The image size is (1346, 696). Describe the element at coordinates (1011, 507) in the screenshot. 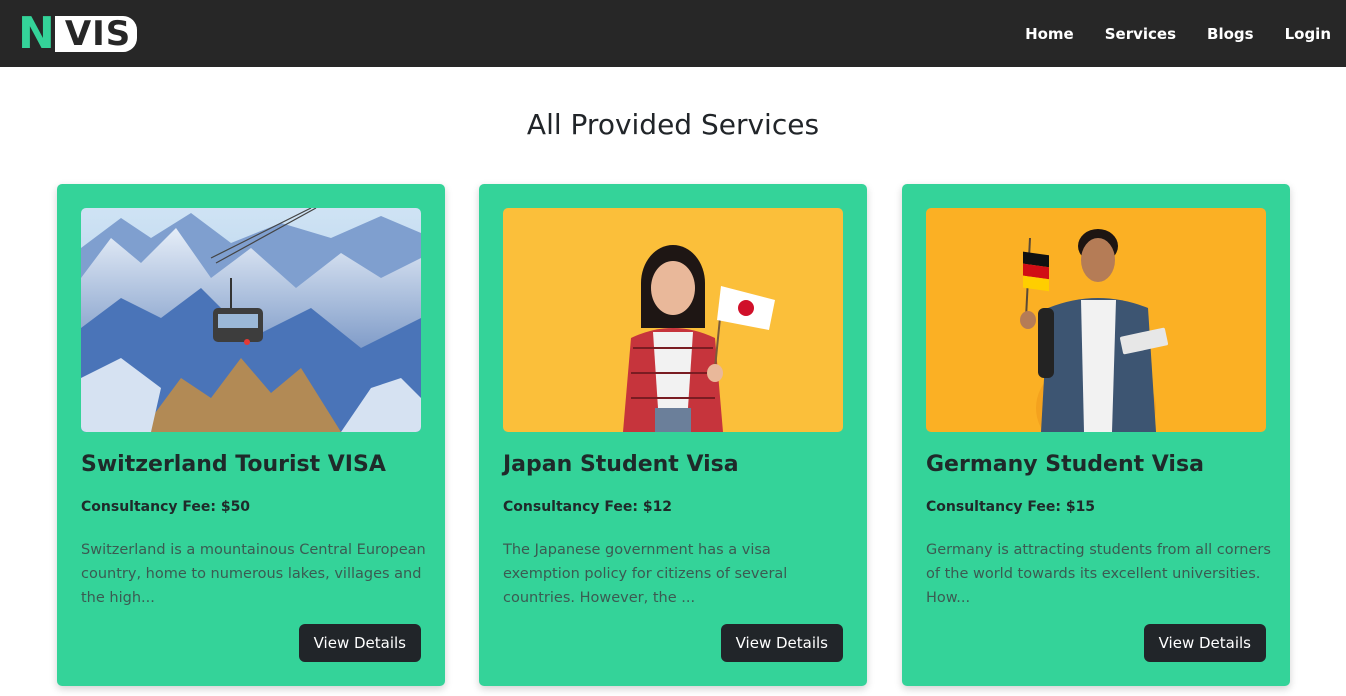

I see `service-fee: Consultancy Fee: $15` at that location.